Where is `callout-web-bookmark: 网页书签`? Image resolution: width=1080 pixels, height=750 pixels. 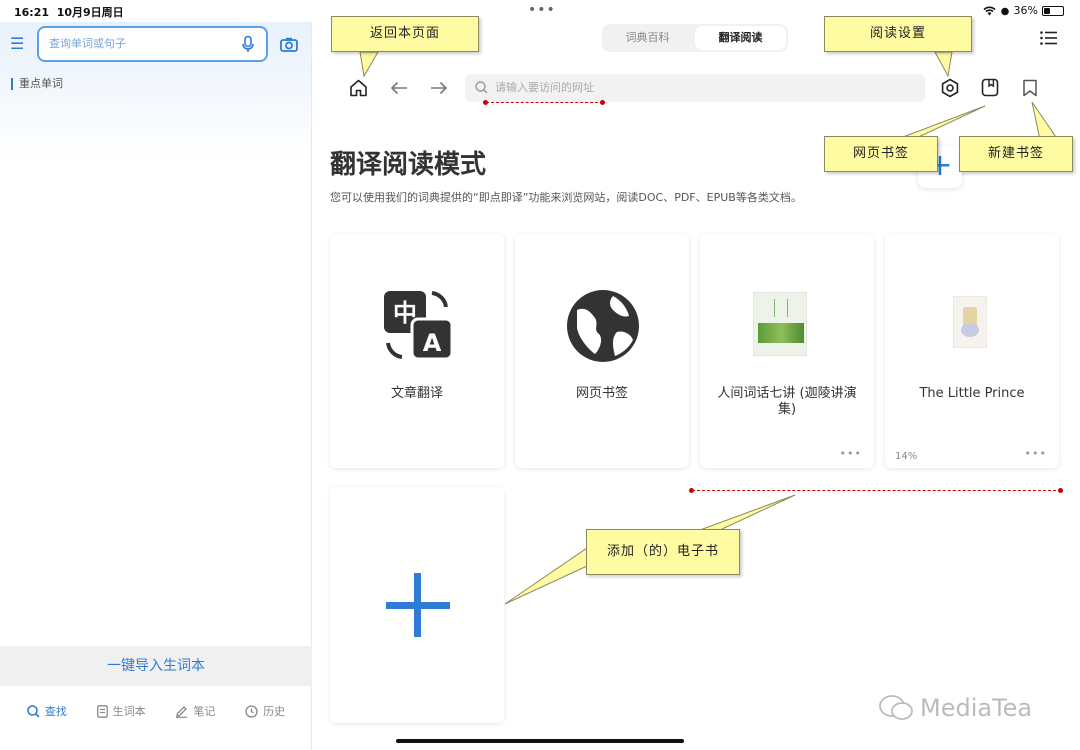 callout-web-bookmark: 网页书签 is located at coordinates (881, 154).